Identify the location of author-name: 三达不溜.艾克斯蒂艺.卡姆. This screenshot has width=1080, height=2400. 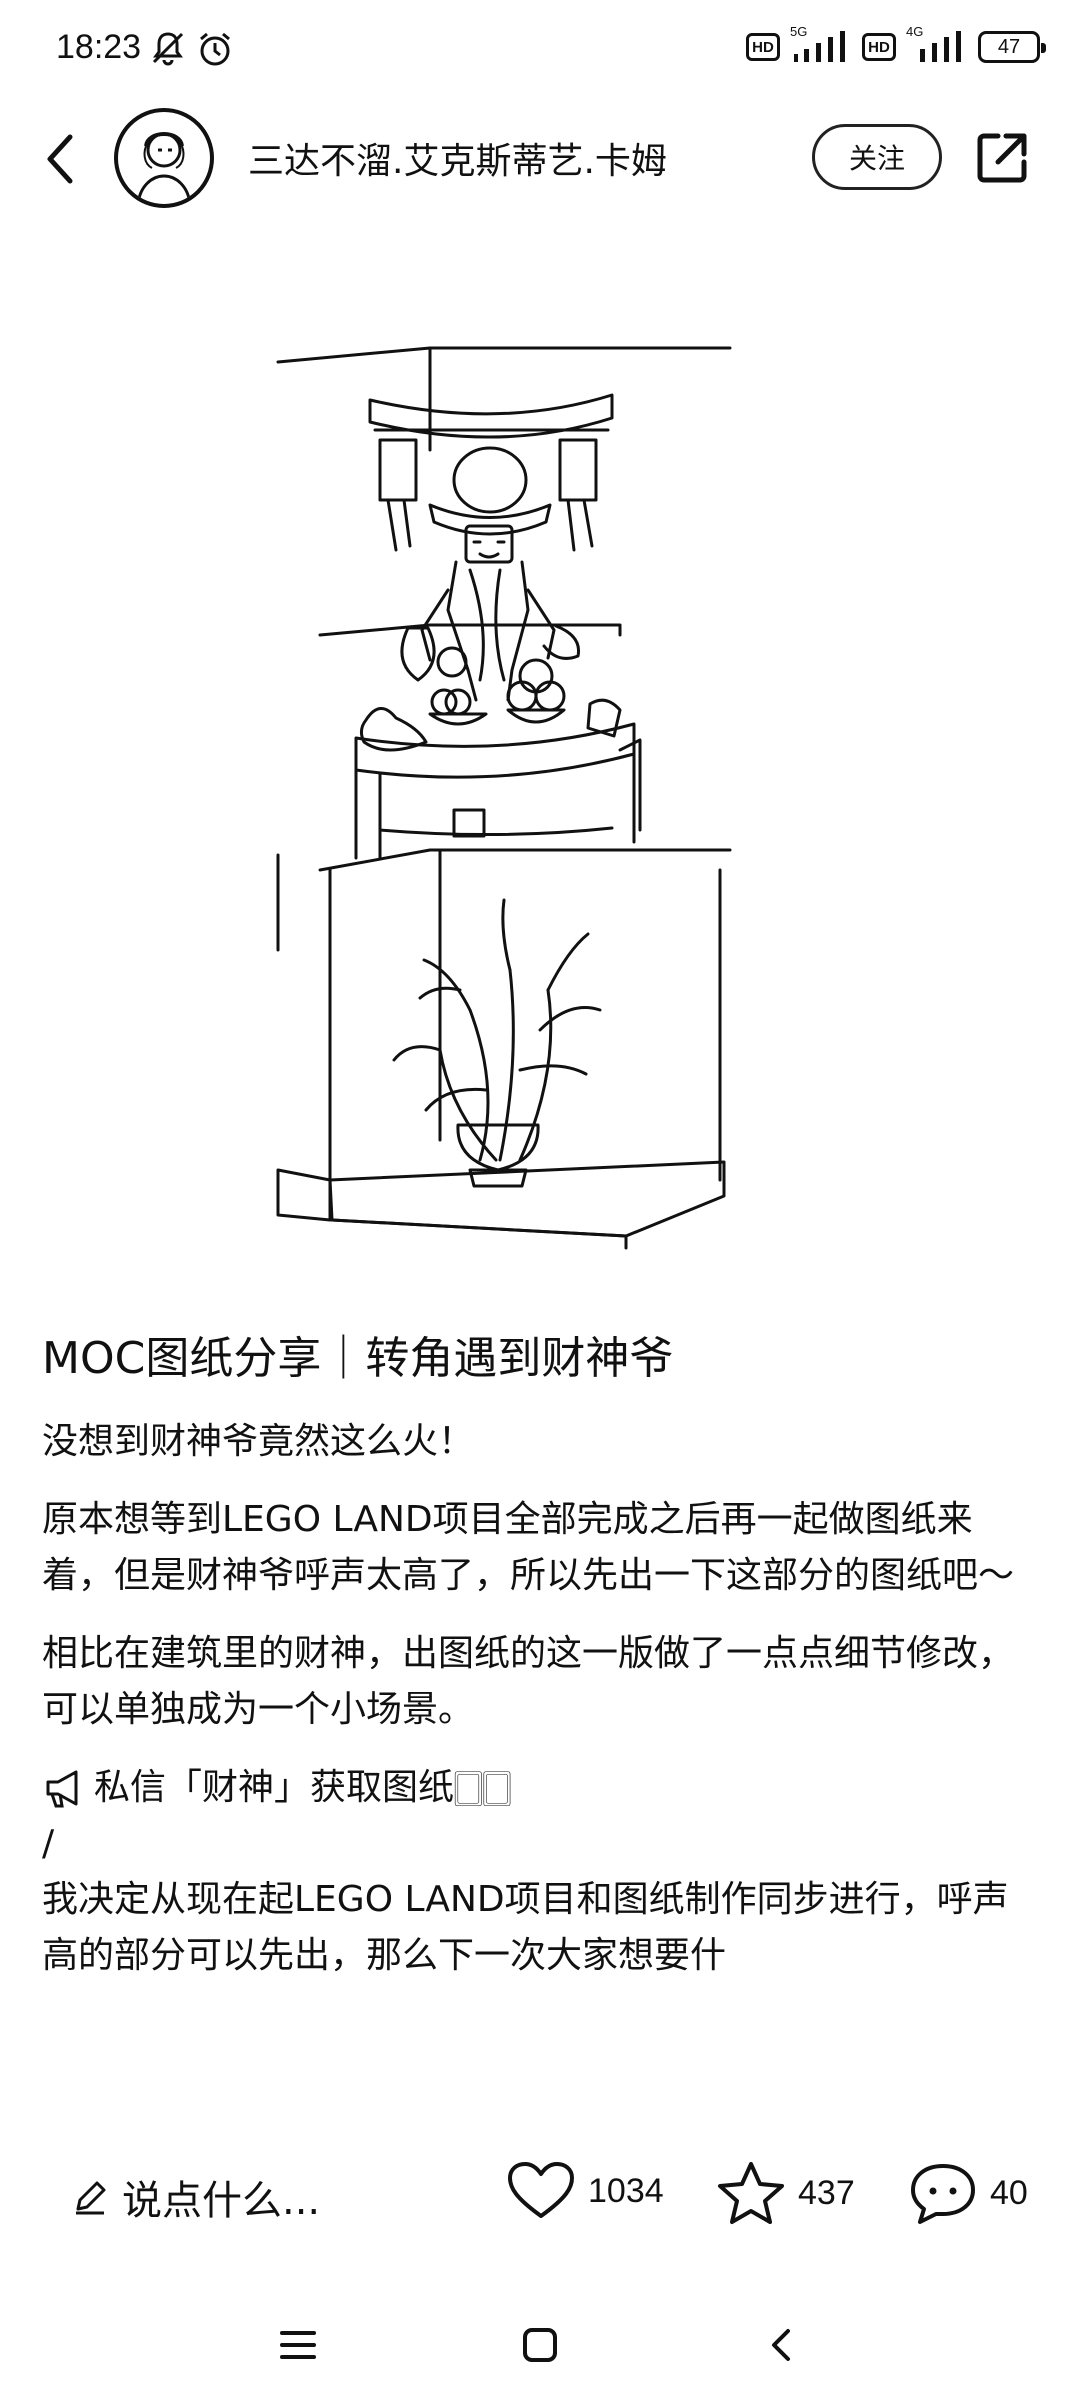
(457, 158).